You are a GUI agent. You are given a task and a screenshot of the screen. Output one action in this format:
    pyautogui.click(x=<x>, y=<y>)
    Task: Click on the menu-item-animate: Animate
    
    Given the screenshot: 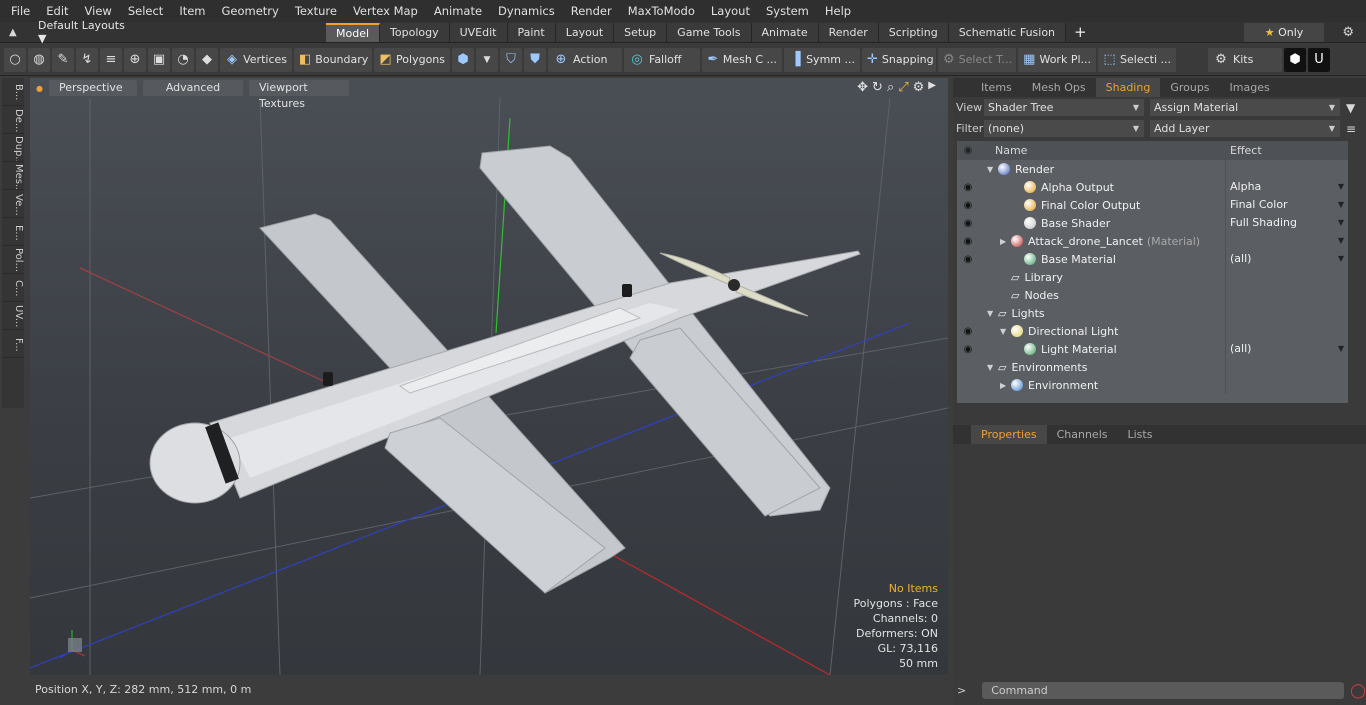 What is the action you would take?
    pyautogui.click(x=458, y=11)
    